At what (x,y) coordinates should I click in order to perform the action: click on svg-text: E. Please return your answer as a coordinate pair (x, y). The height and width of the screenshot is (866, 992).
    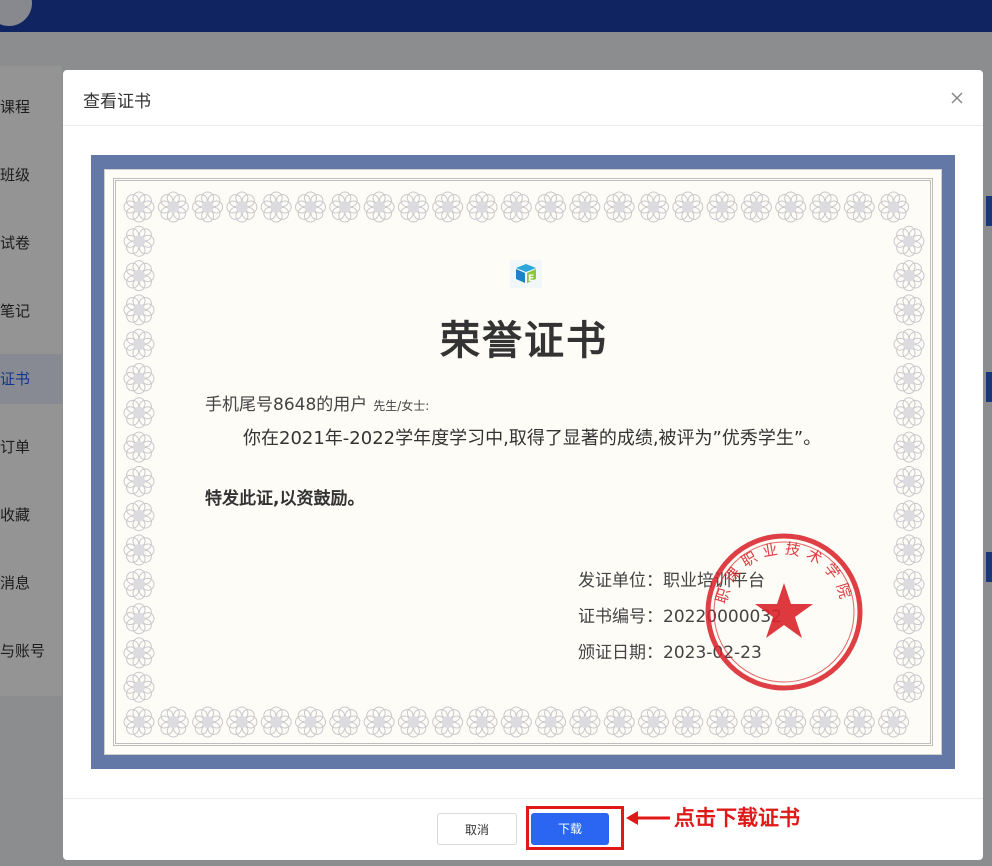
    Looking at the image, I should click on (531, 279).